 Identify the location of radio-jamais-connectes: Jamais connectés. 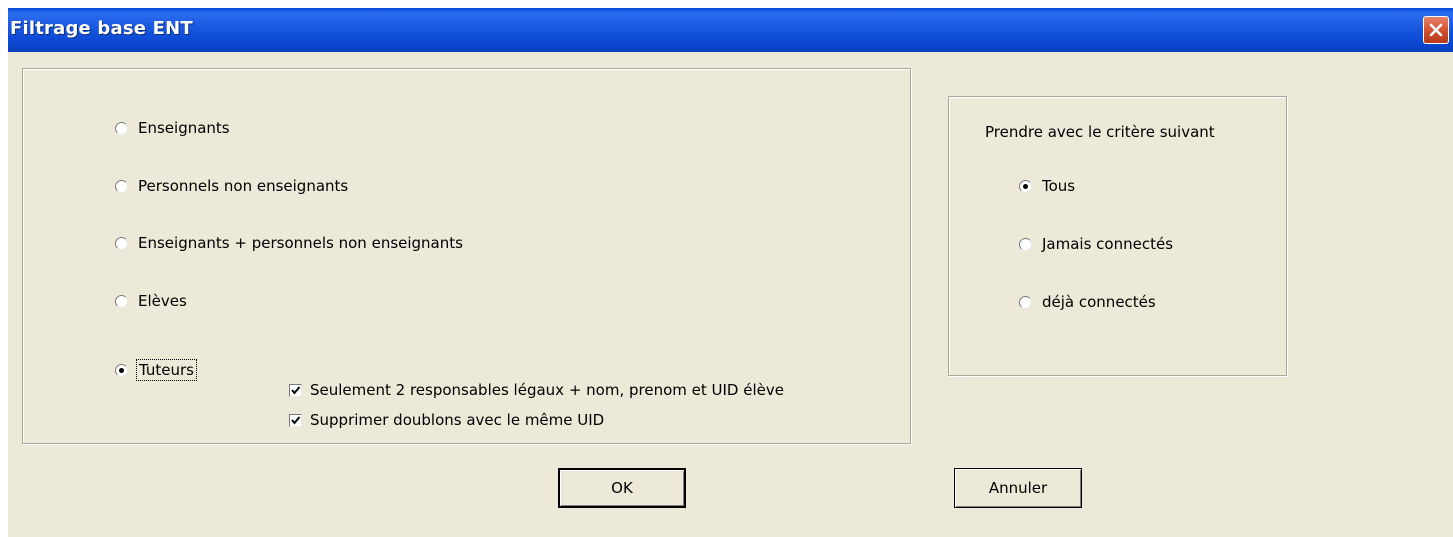
(1096, 244).